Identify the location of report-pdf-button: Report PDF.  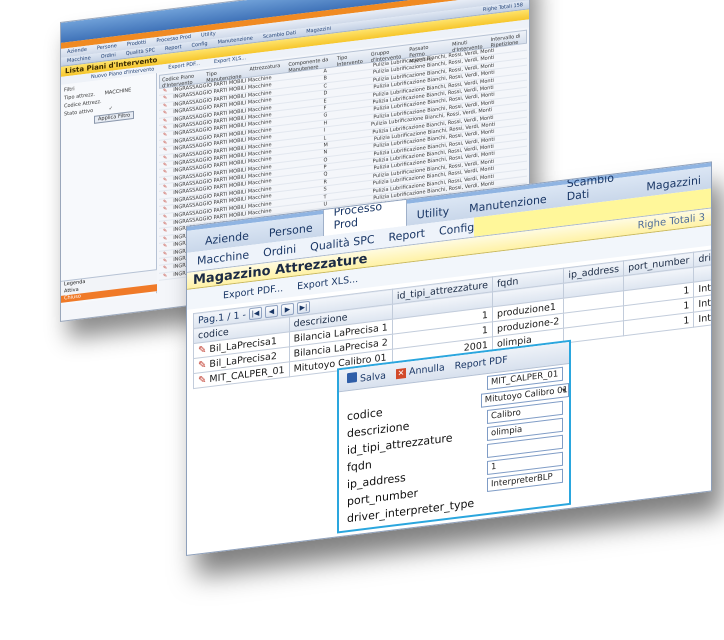
(481, 363).